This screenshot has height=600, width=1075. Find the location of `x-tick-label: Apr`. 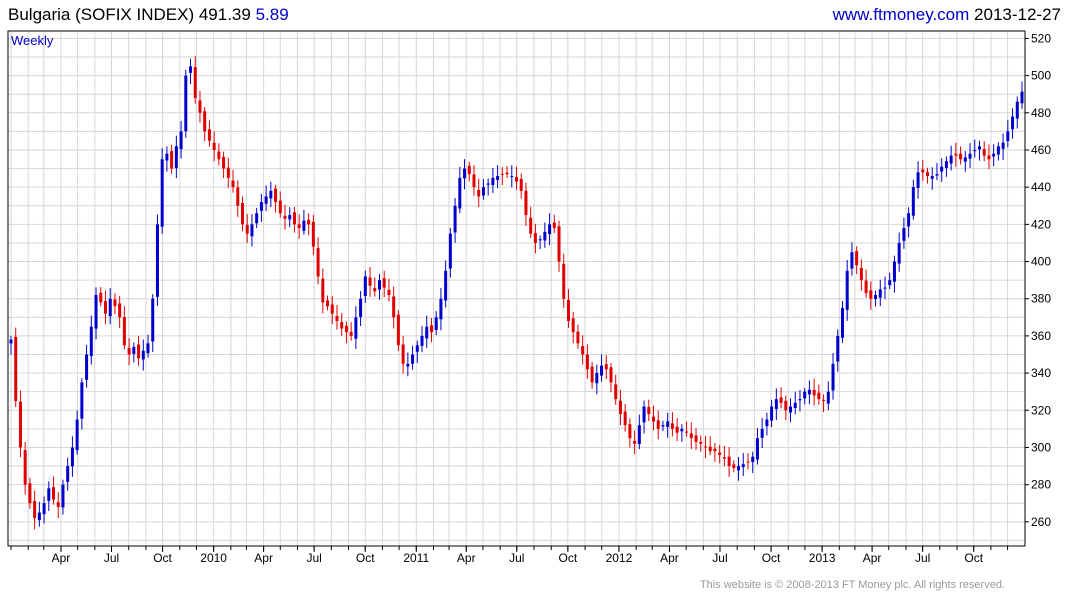

x-tick-label: Apr is located at coordinates (872, 558).